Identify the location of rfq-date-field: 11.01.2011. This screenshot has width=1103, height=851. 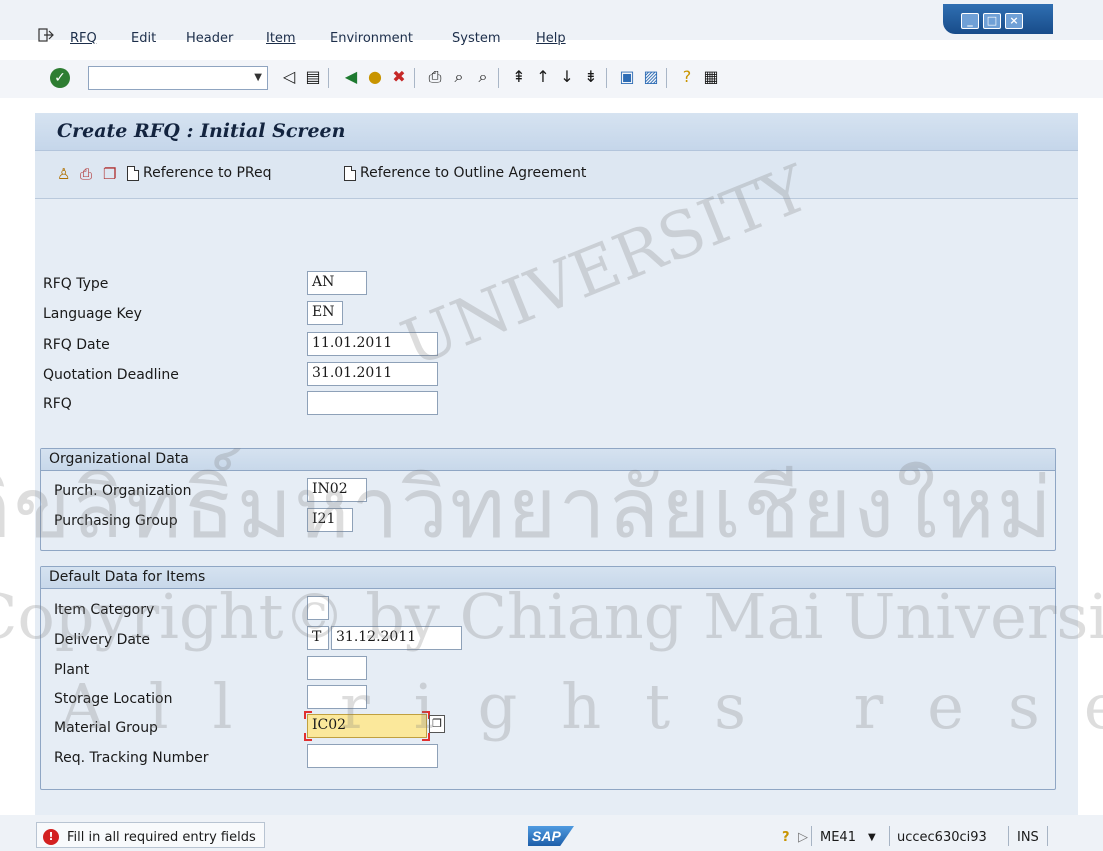
(372, 344).